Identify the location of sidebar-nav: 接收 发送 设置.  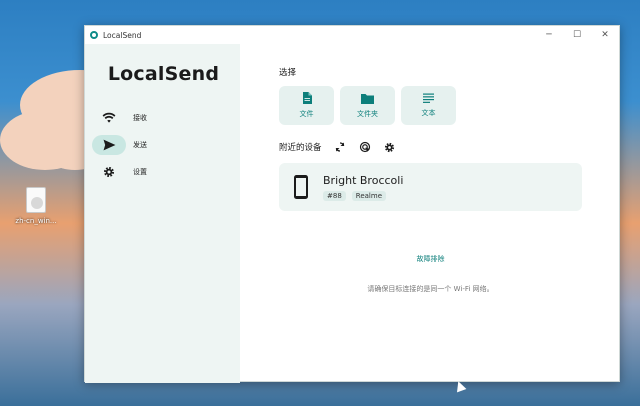
(162, 144).